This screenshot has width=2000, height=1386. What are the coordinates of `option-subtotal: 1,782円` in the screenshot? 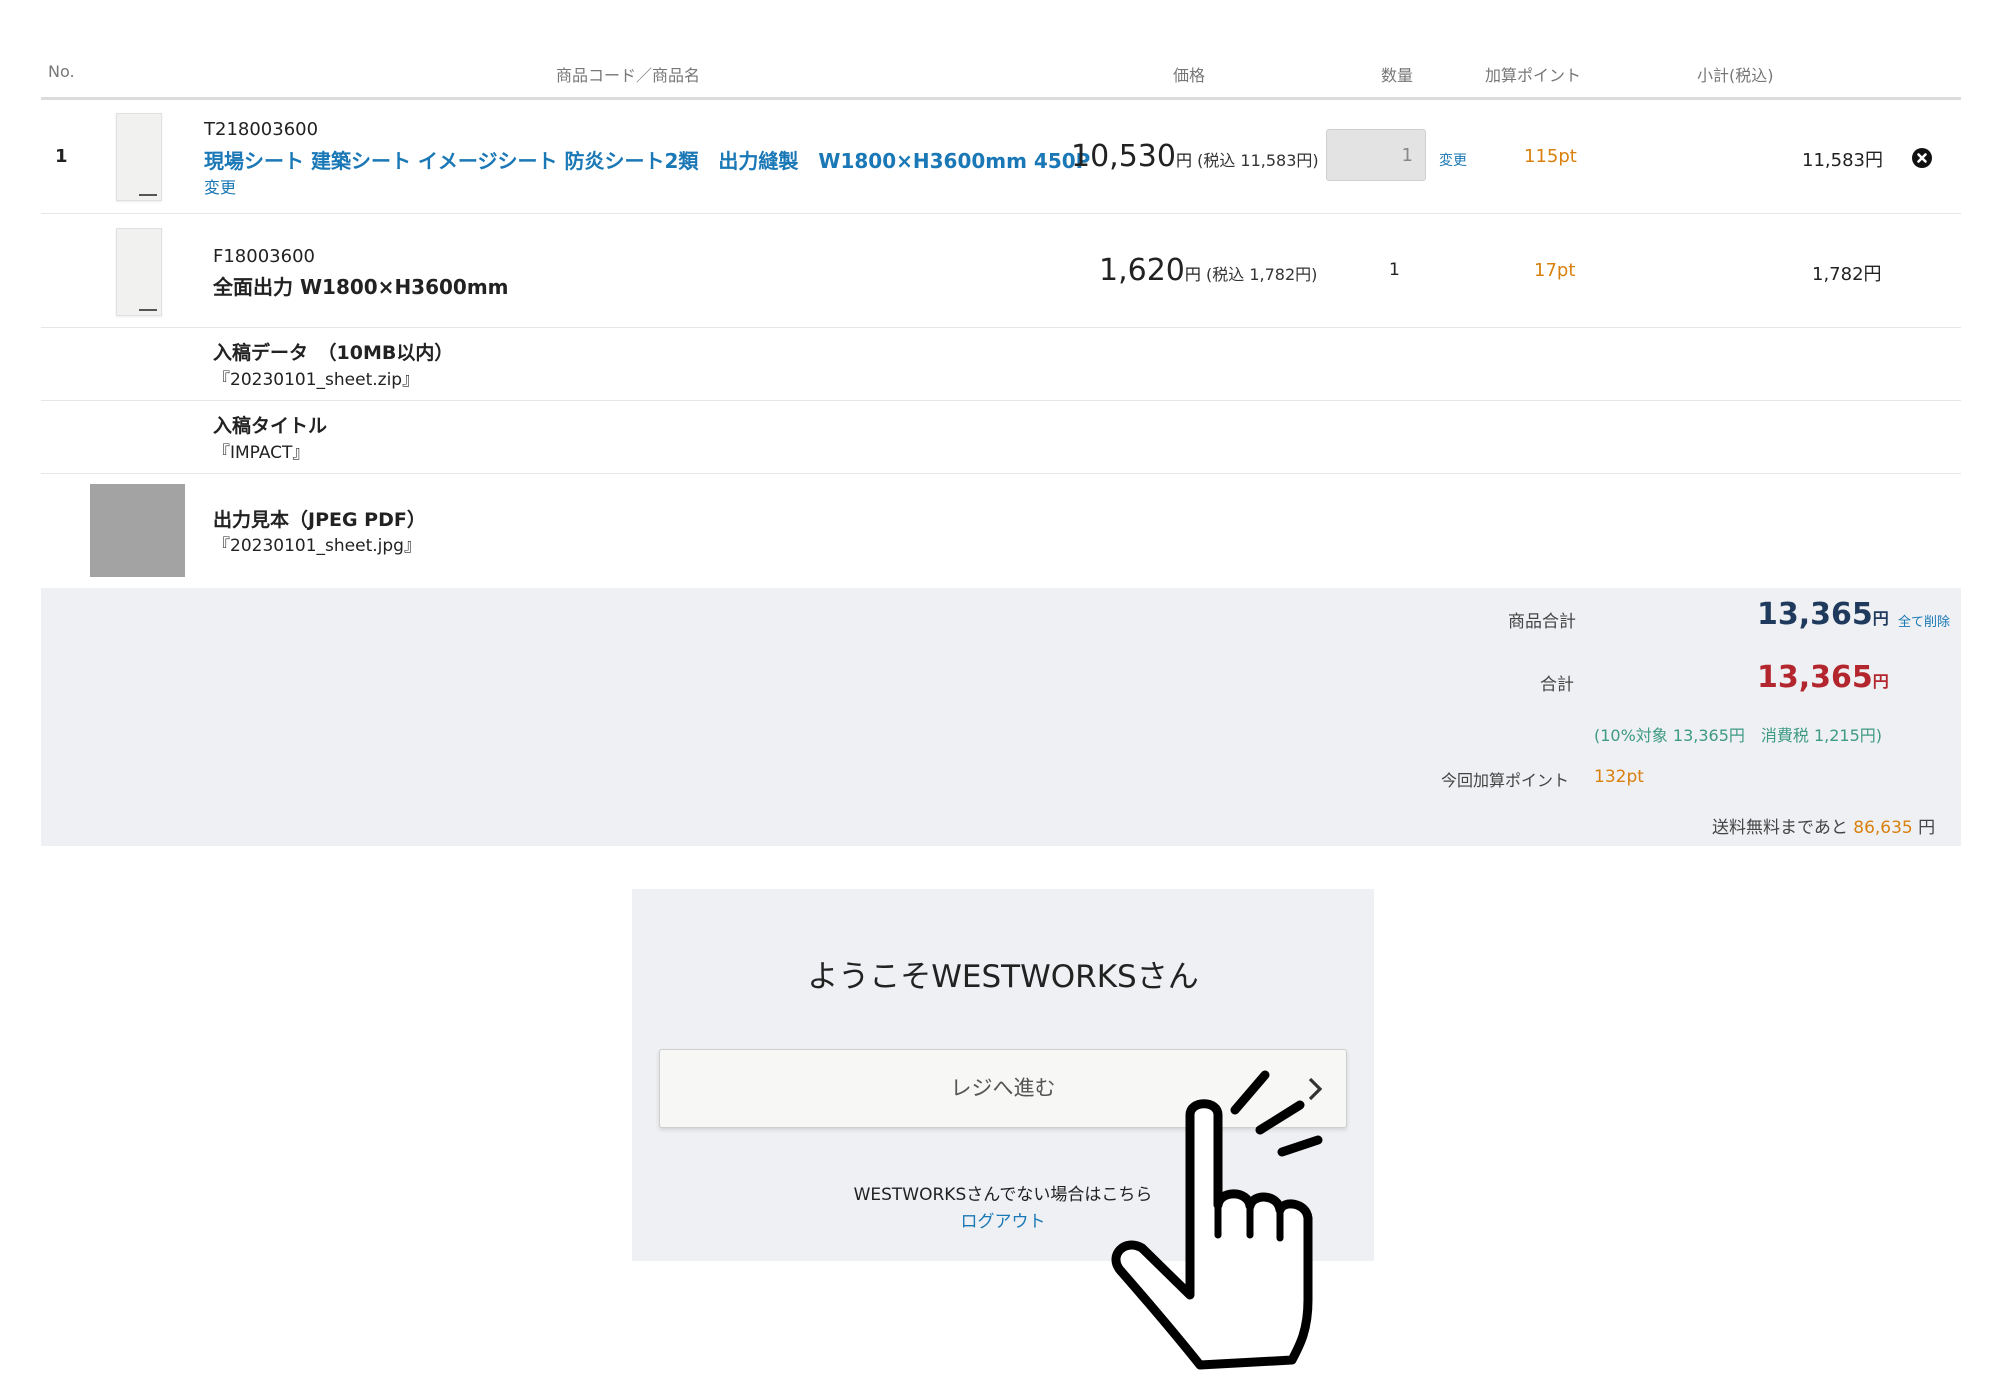 It's located at (1847, 274).